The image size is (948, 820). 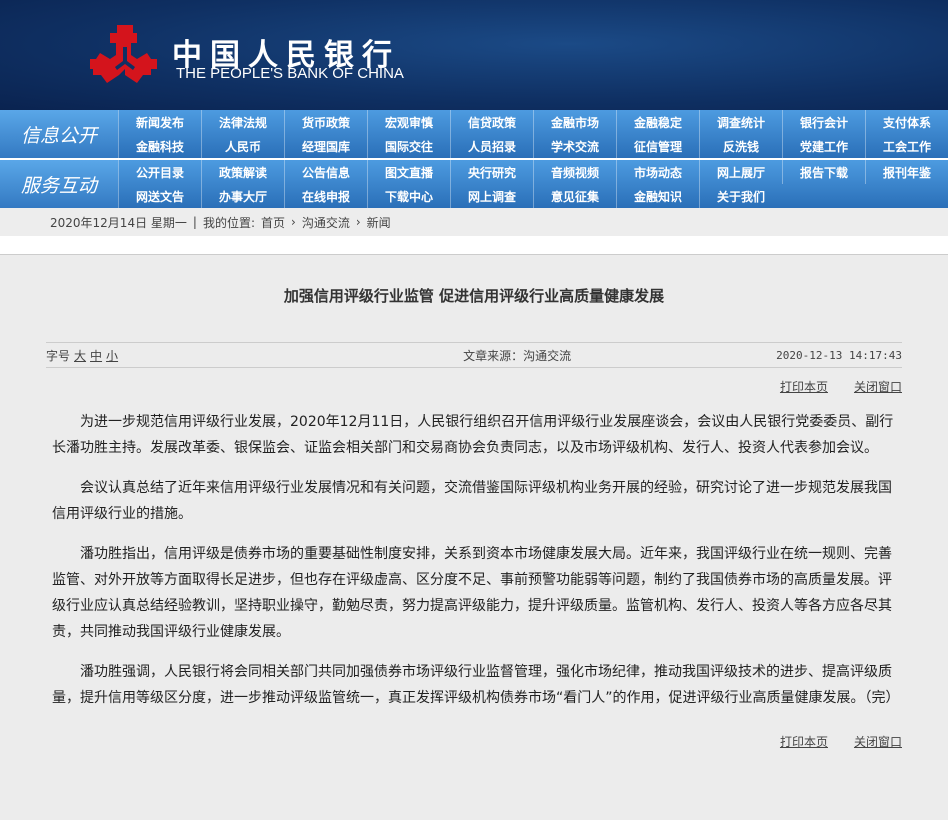 What do you see at coordinates (242, 196) in the screenshot?
I see `nav-item: 办事大厅` at bounding box center [242, 196].